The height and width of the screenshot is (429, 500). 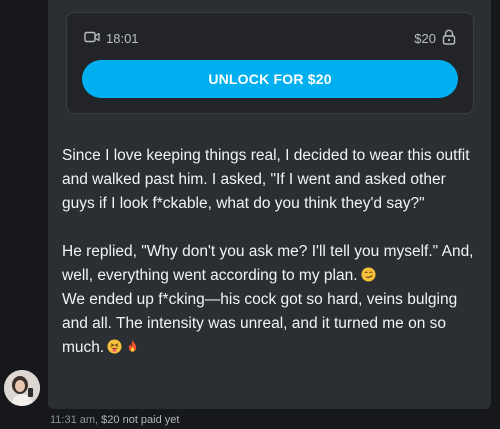 What do you see at coordinates (74, 420) in the screenshot?
I see `message-time: 11:31 am,` at bounding box center [74, 420].